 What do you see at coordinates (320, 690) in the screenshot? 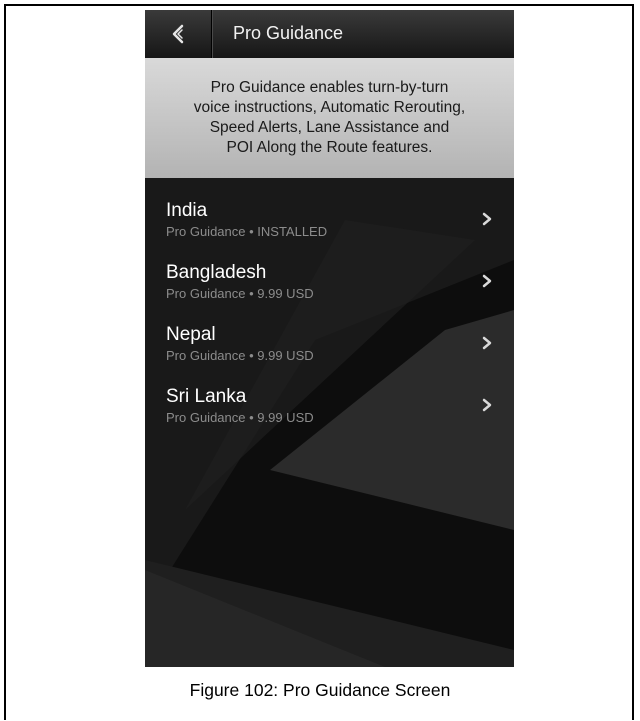
I see `figure-caption: Figure 102: Pro Guidance Screen` at bounding box center [320, 690].